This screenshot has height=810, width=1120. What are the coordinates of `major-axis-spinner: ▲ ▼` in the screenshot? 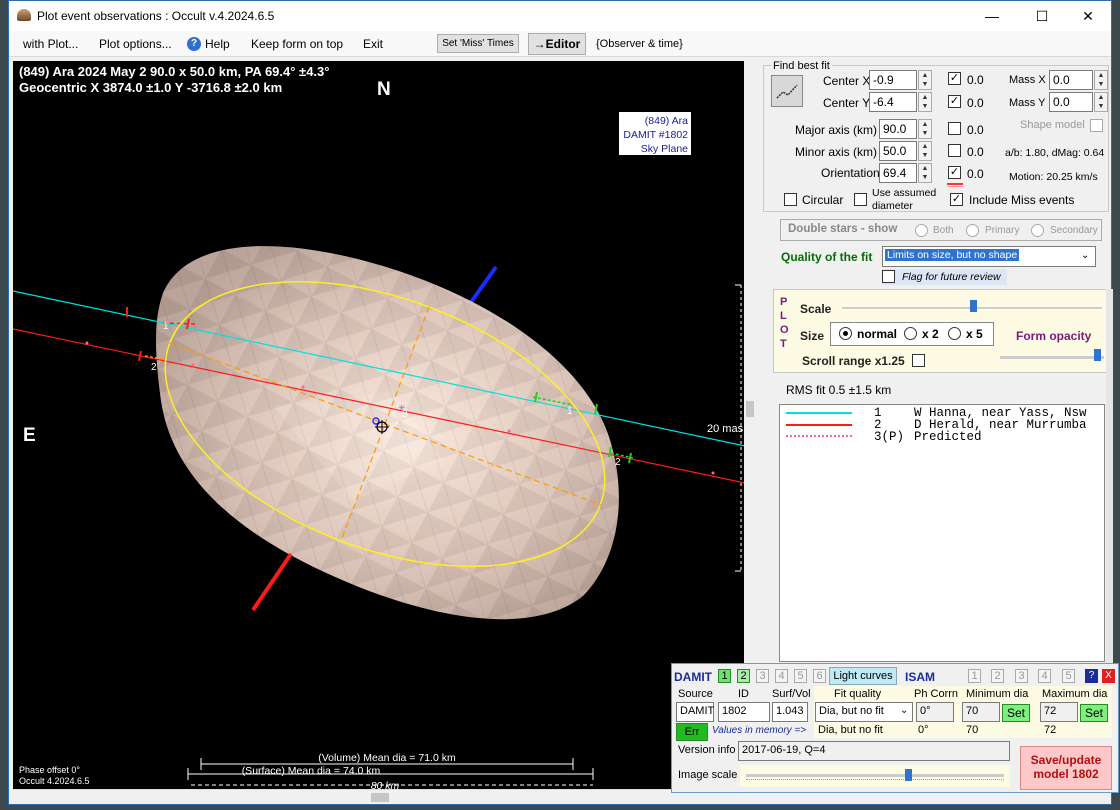 It's located at (925, 129).